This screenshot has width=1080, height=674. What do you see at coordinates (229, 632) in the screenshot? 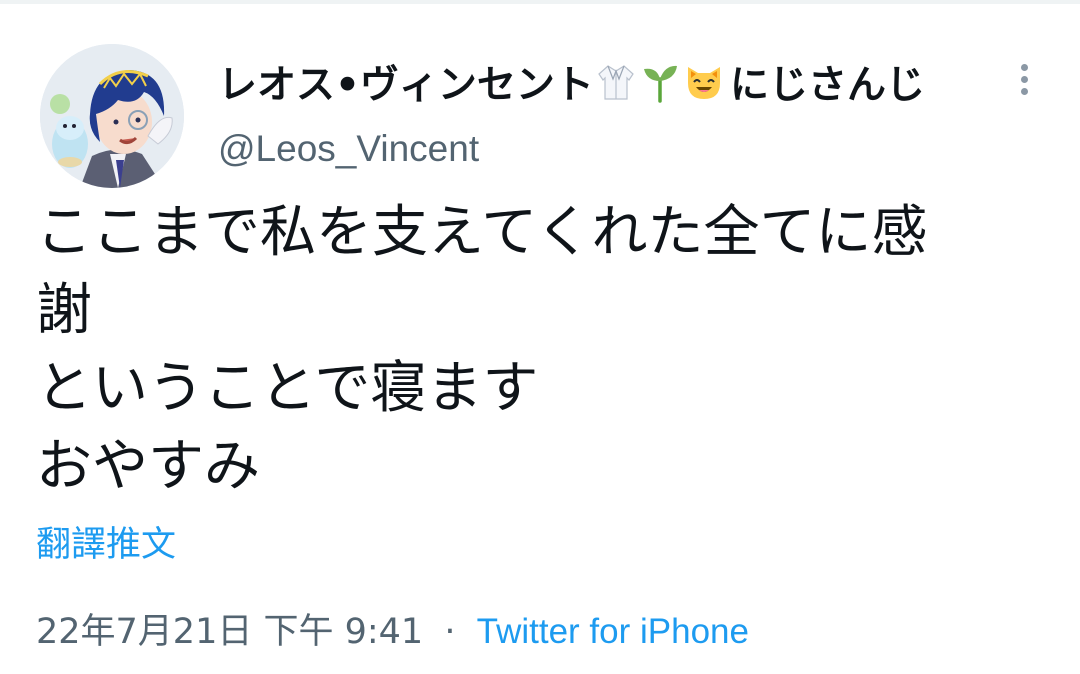
I see `tweet-timestamp: 22年7月21日 下午 9:41` at bounding box center [229, 632].